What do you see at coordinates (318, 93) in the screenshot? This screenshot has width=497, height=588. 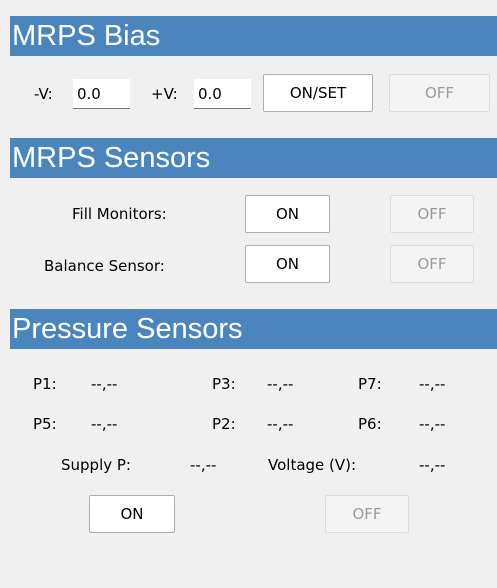 I see `bias-on-set-button: ON/SET` at bounding box center [318, 93].